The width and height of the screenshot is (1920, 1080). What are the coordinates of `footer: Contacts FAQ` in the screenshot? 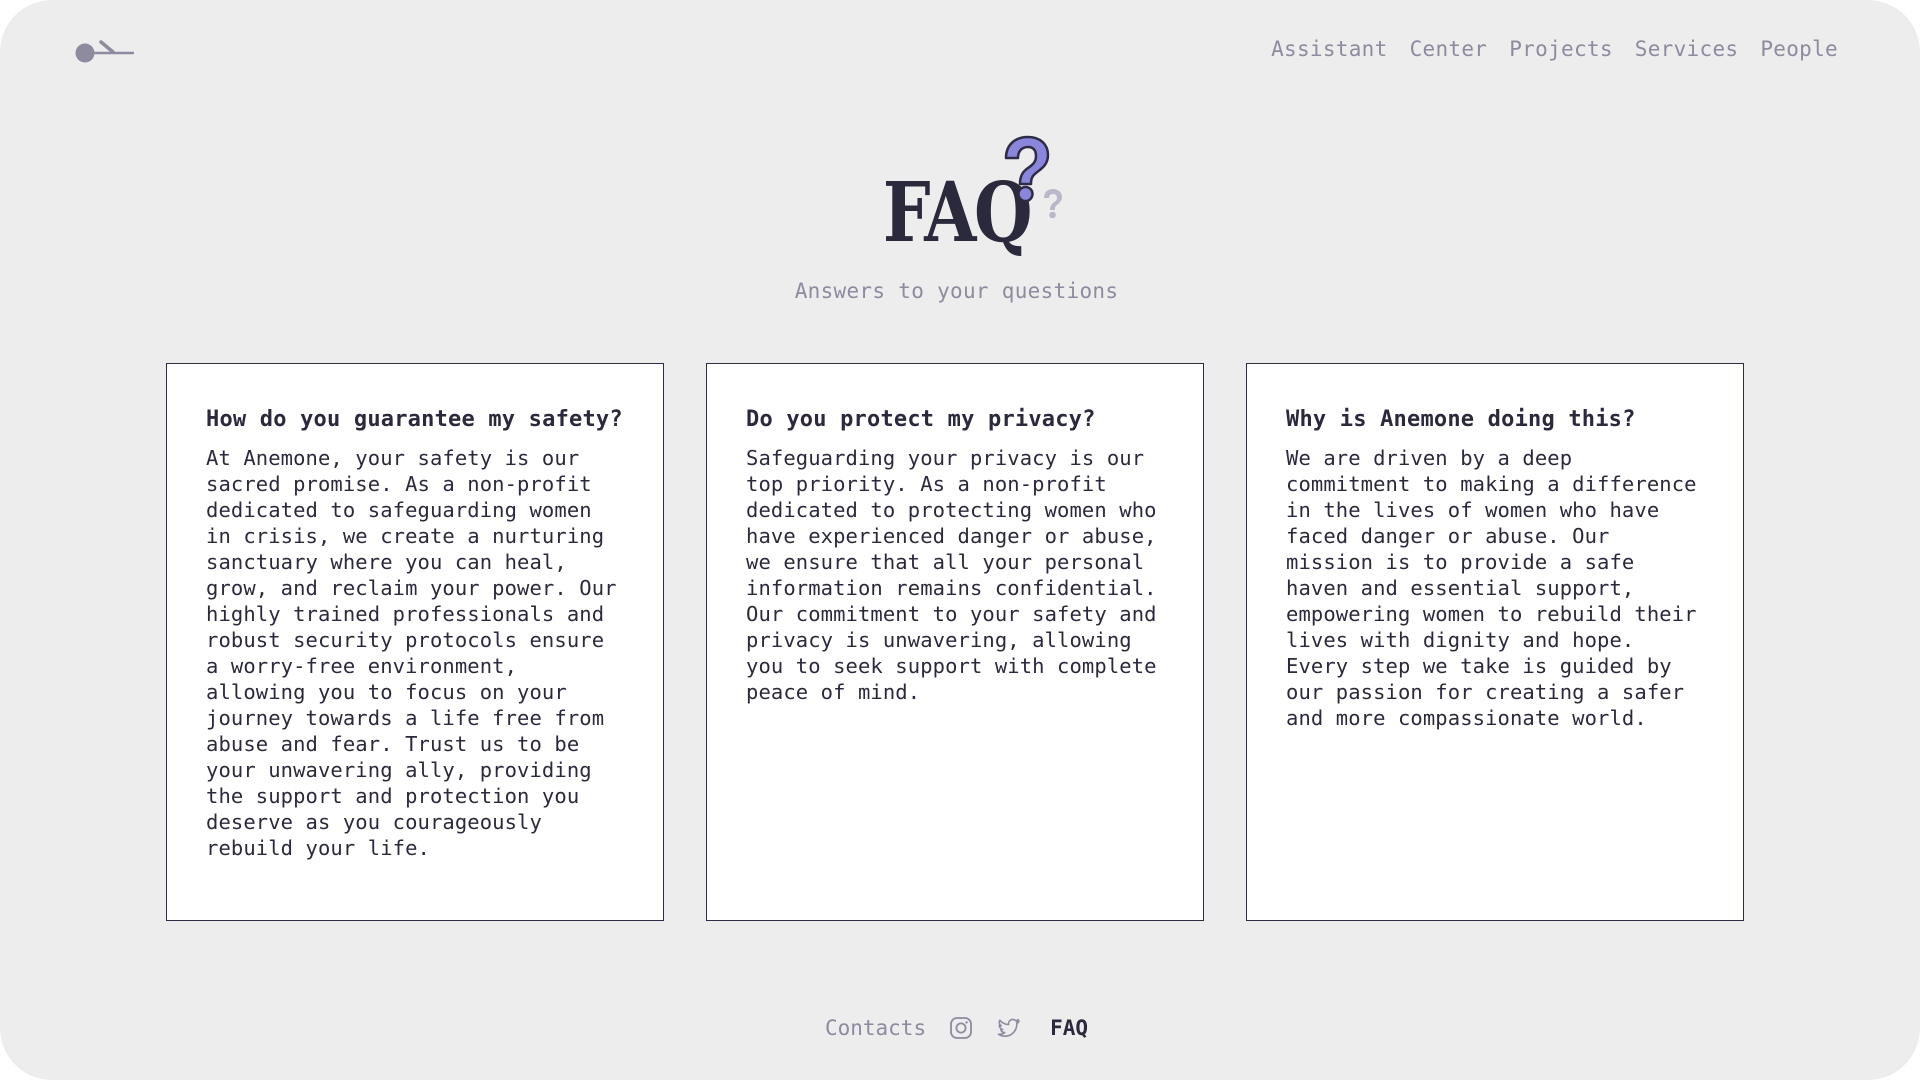 It's located at (956, 1028).